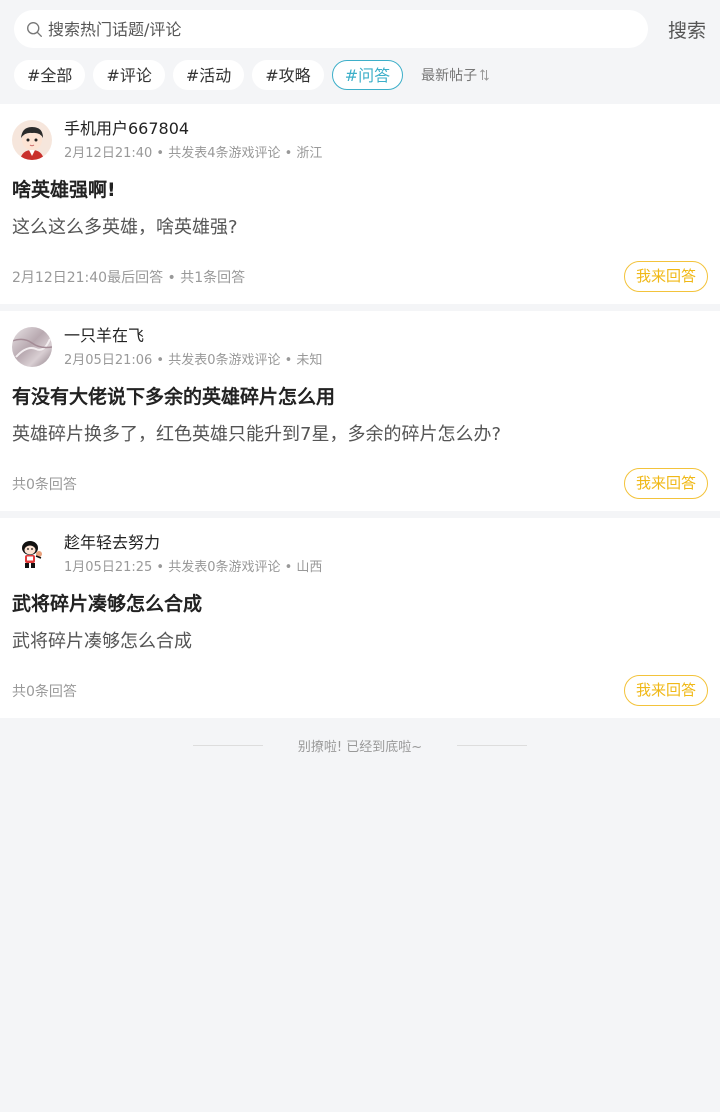 The width and height of the screenshot is (720, 1112). I want to click on post-body: 武将碎片凑够怎么合成, so click(102, 641).